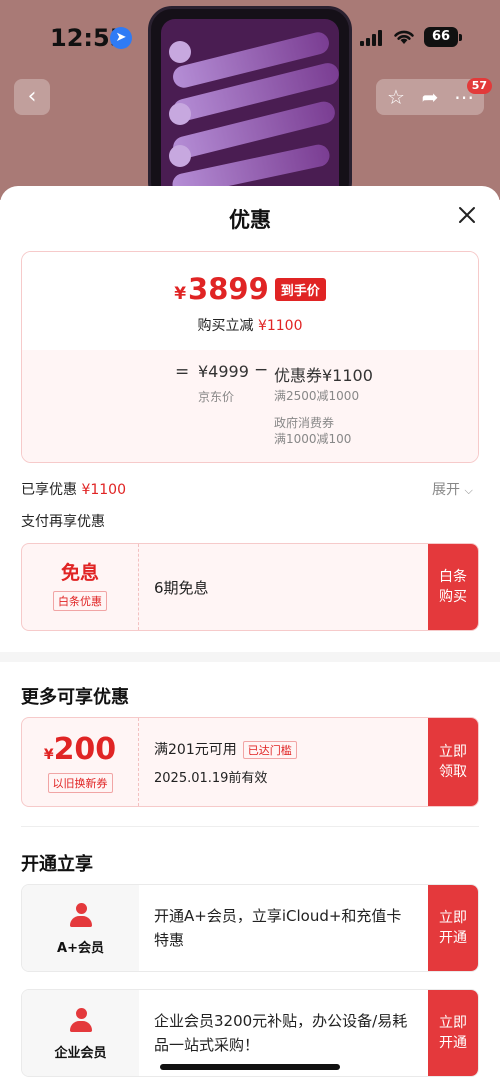  Describe the element at coordinates (250, 220) in the screenshot. I see `sheet-title: 优惠` at that location.